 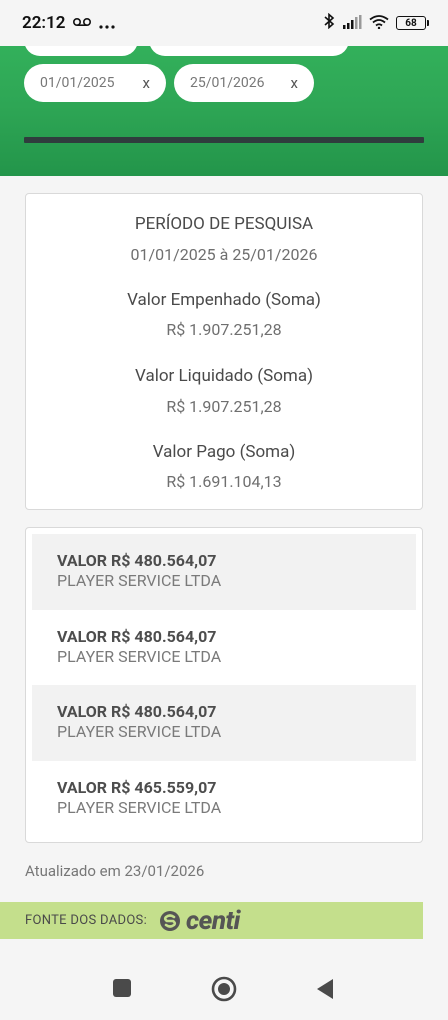 What do you see at coordinates (379, 23) in the screenshot?
I see `wifi-icon` at bounding box center [379, 23].